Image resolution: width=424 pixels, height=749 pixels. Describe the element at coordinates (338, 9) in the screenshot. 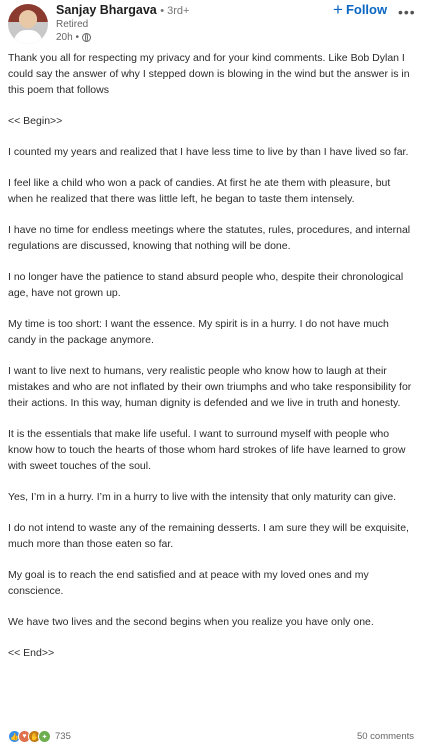

I see `plus-icon: +` at that location.